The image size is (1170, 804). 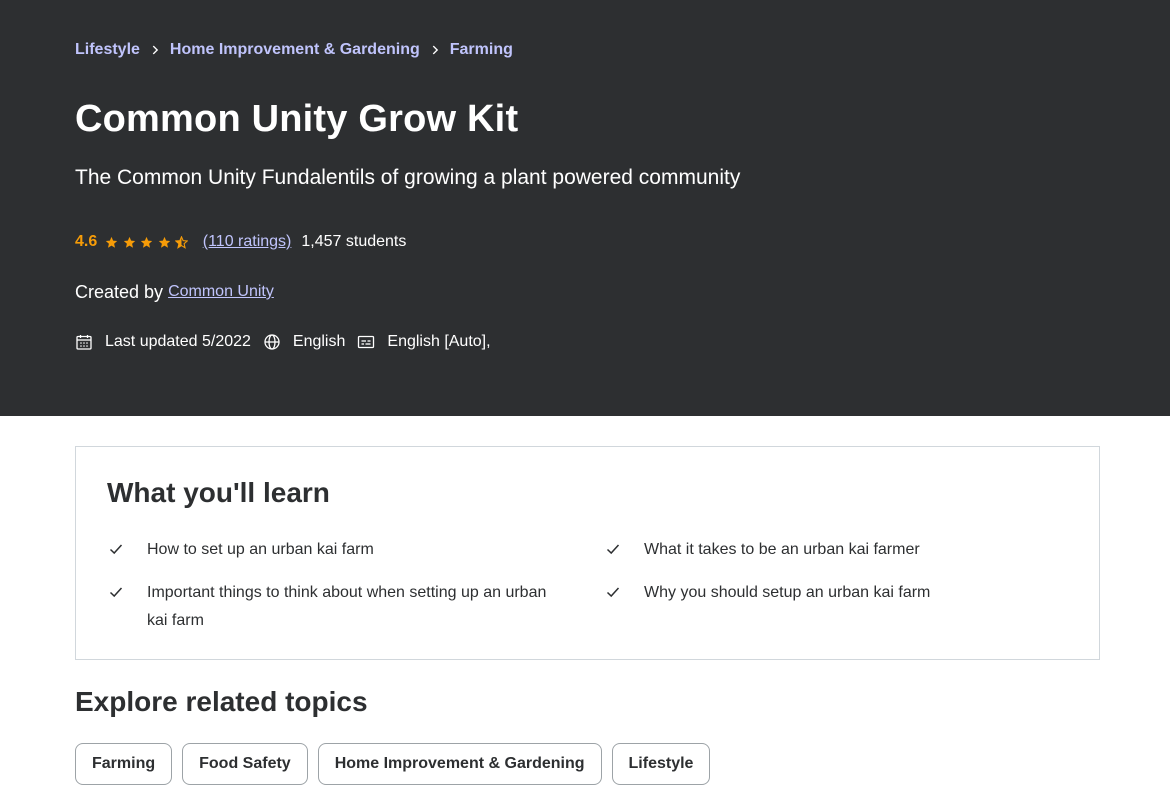 What do you see at coordinates (297, 119) in the screenshot?
I see `course-title: Common Unity Grow Kit` at bounding box center [297, 119].